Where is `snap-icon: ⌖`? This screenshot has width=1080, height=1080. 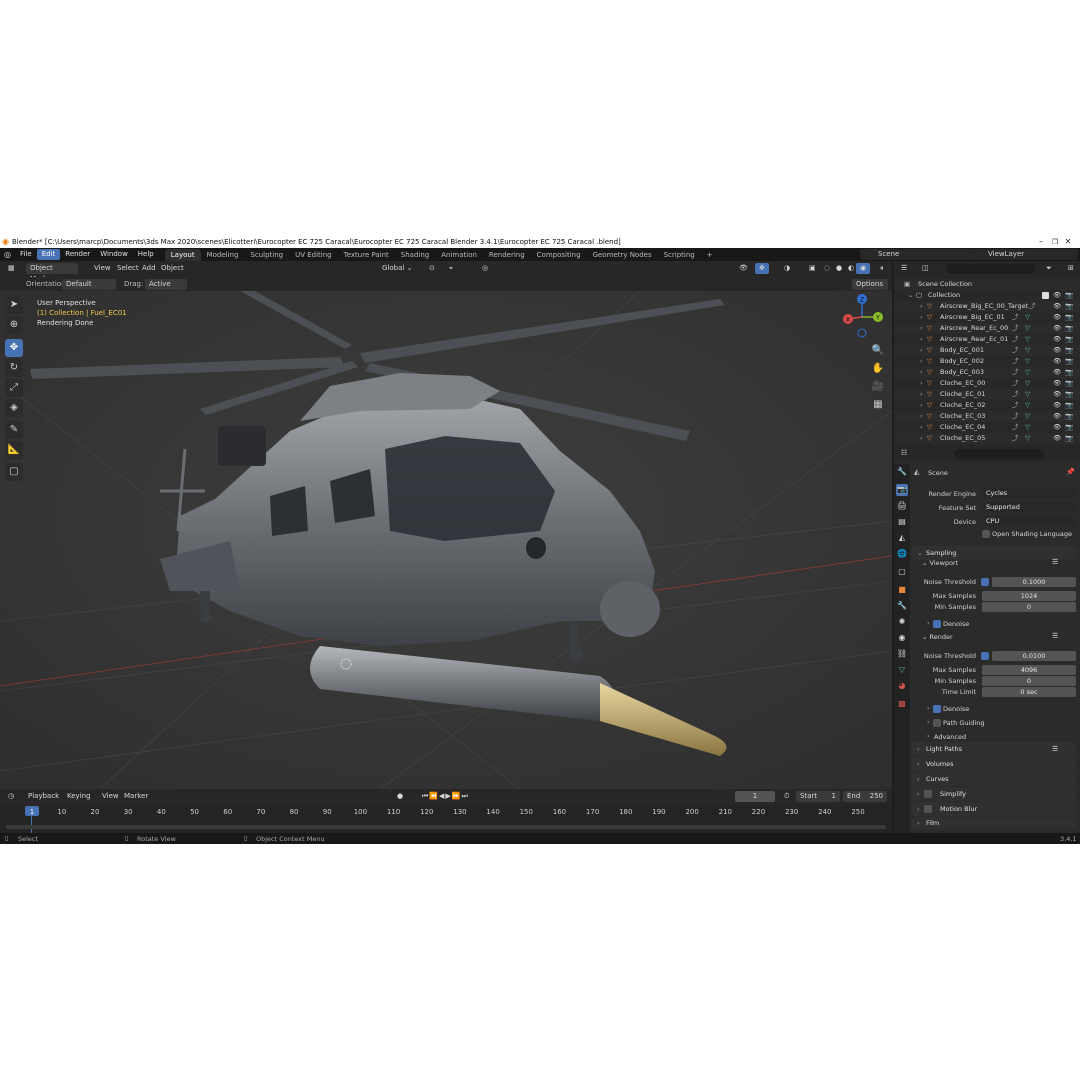 snap-icon: ⌖ is located at coordinates (451, 268).